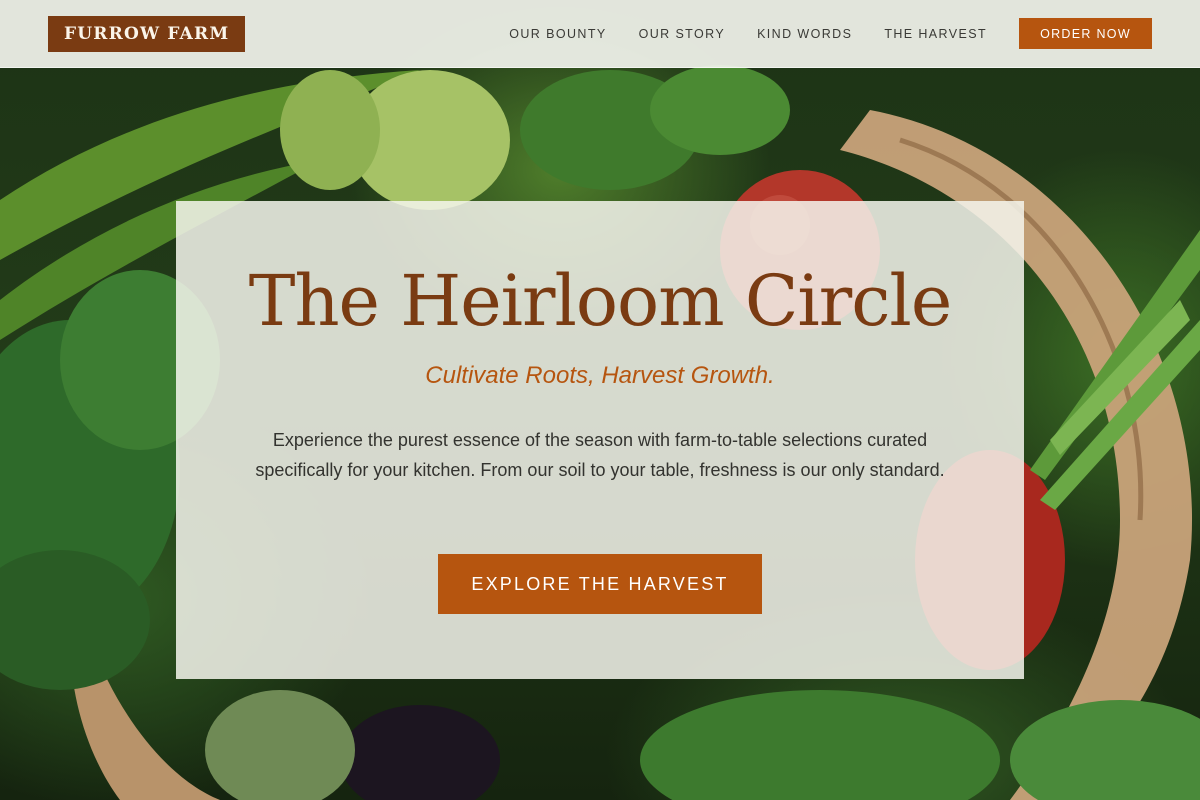  Describe the element at coordinates (147, 34) in the screenshot. I see `brand-logo: FURROW FARM` at that location.